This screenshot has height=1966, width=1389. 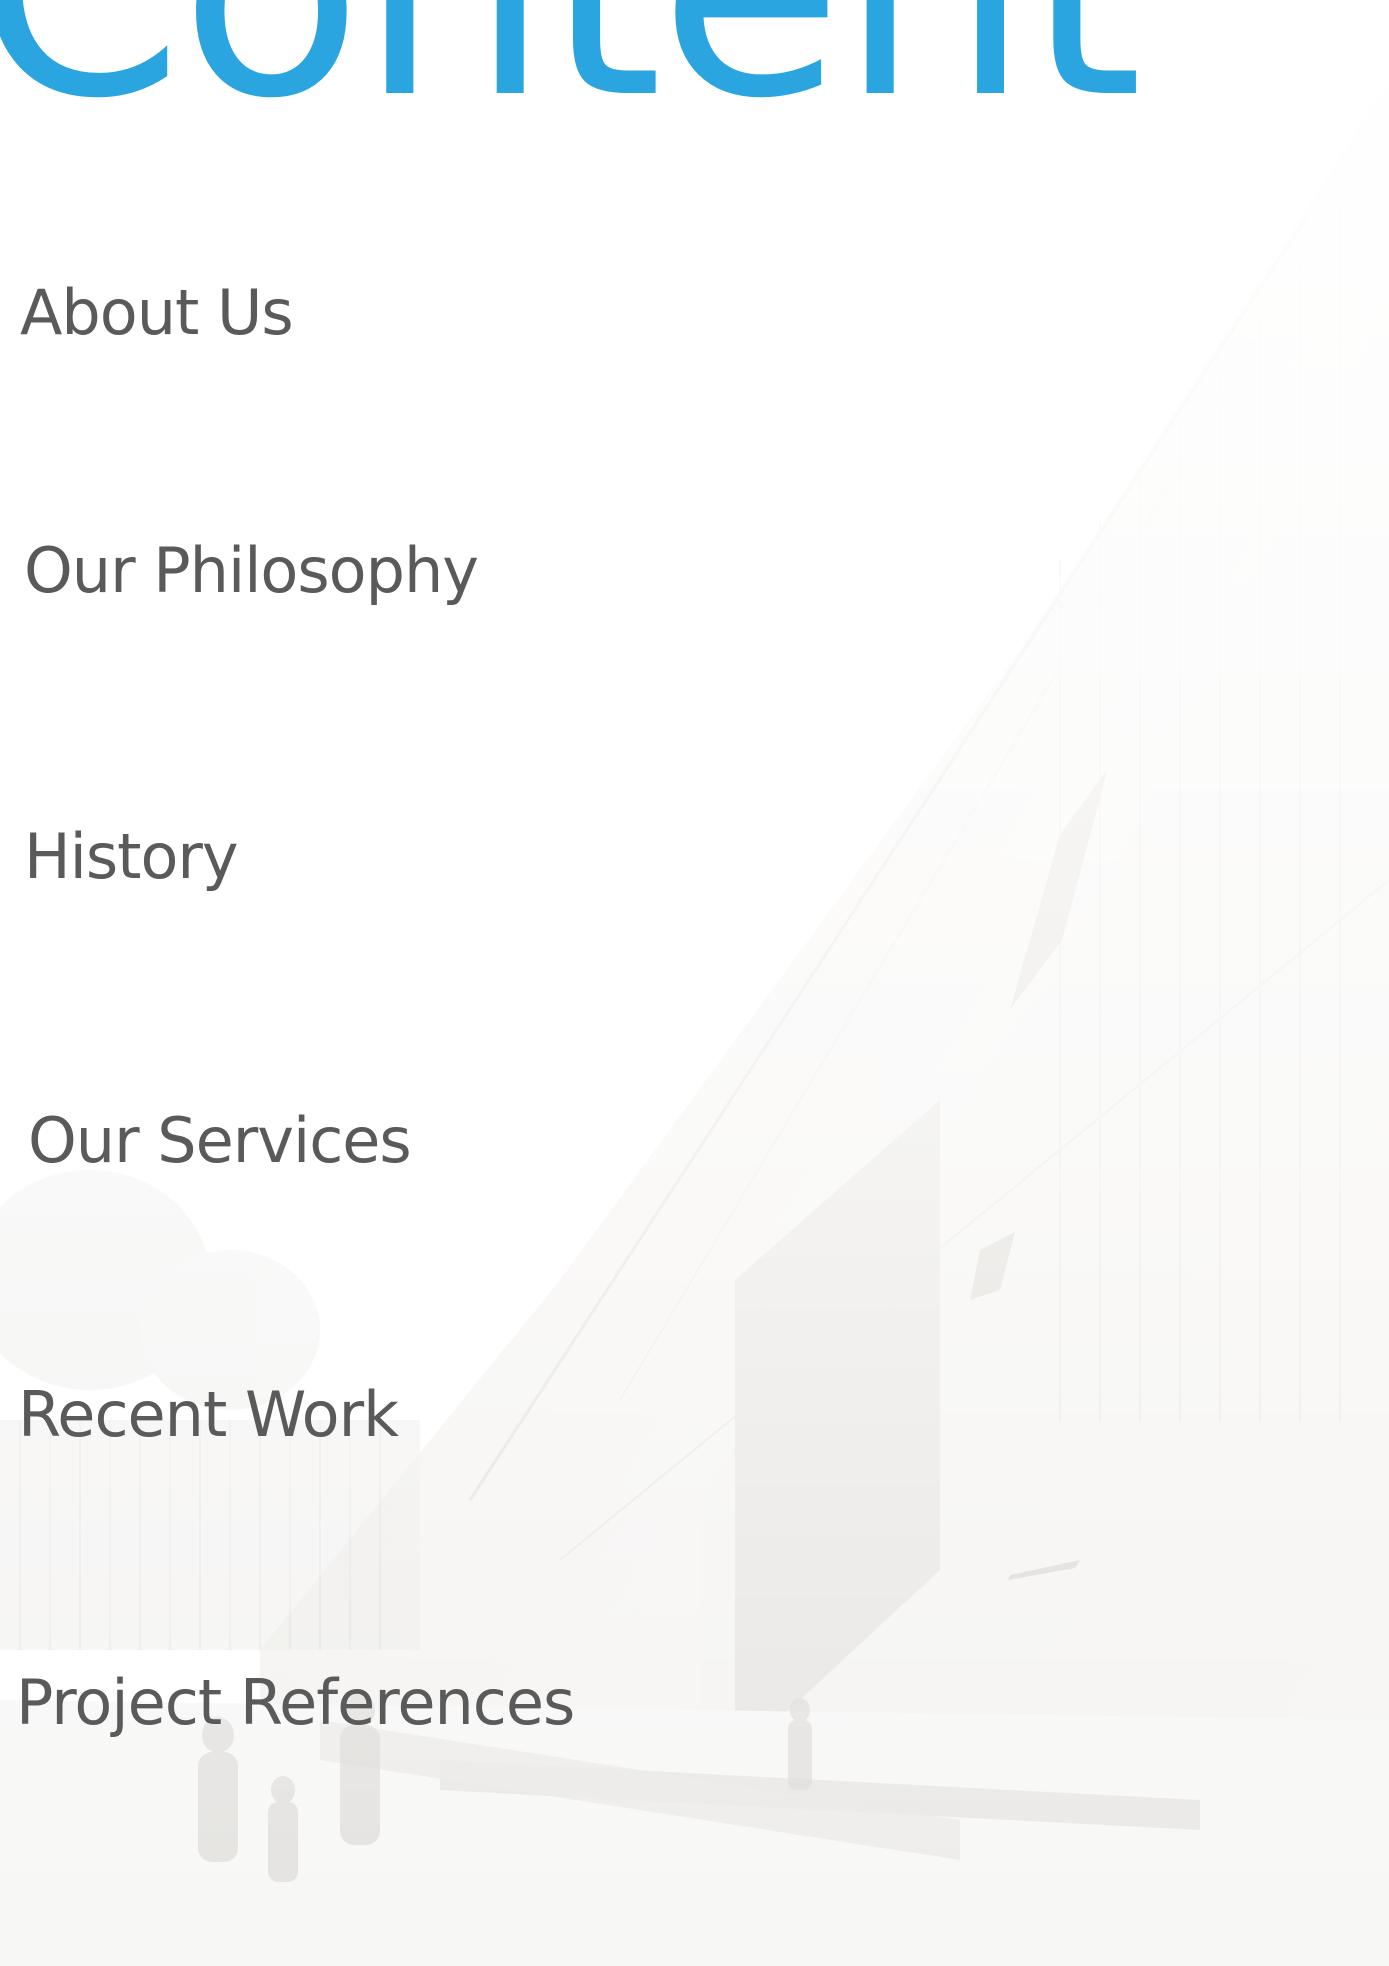 What do you see at coordinates (295, 1703) in the screenshot?
I see `toc-item-project-references: Project References` at bounding box center [295, 1703].